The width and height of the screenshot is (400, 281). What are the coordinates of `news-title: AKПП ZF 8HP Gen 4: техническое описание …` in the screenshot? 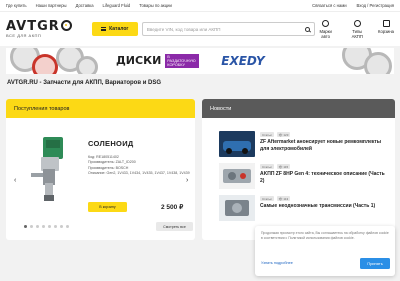 It's located at (325, 177).